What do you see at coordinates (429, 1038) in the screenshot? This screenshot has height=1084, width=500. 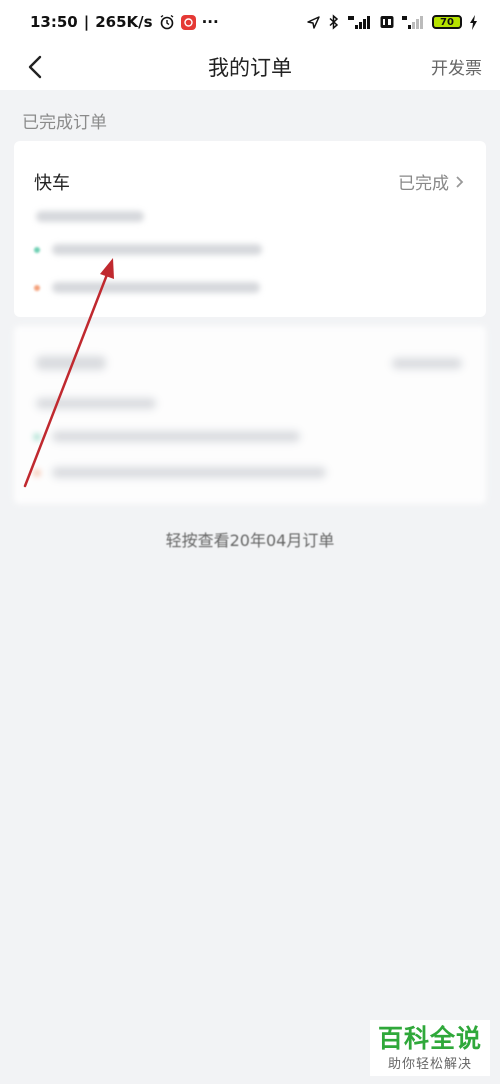 I see `watermark-title: 百科全说` at bounding box center [429, 1038].